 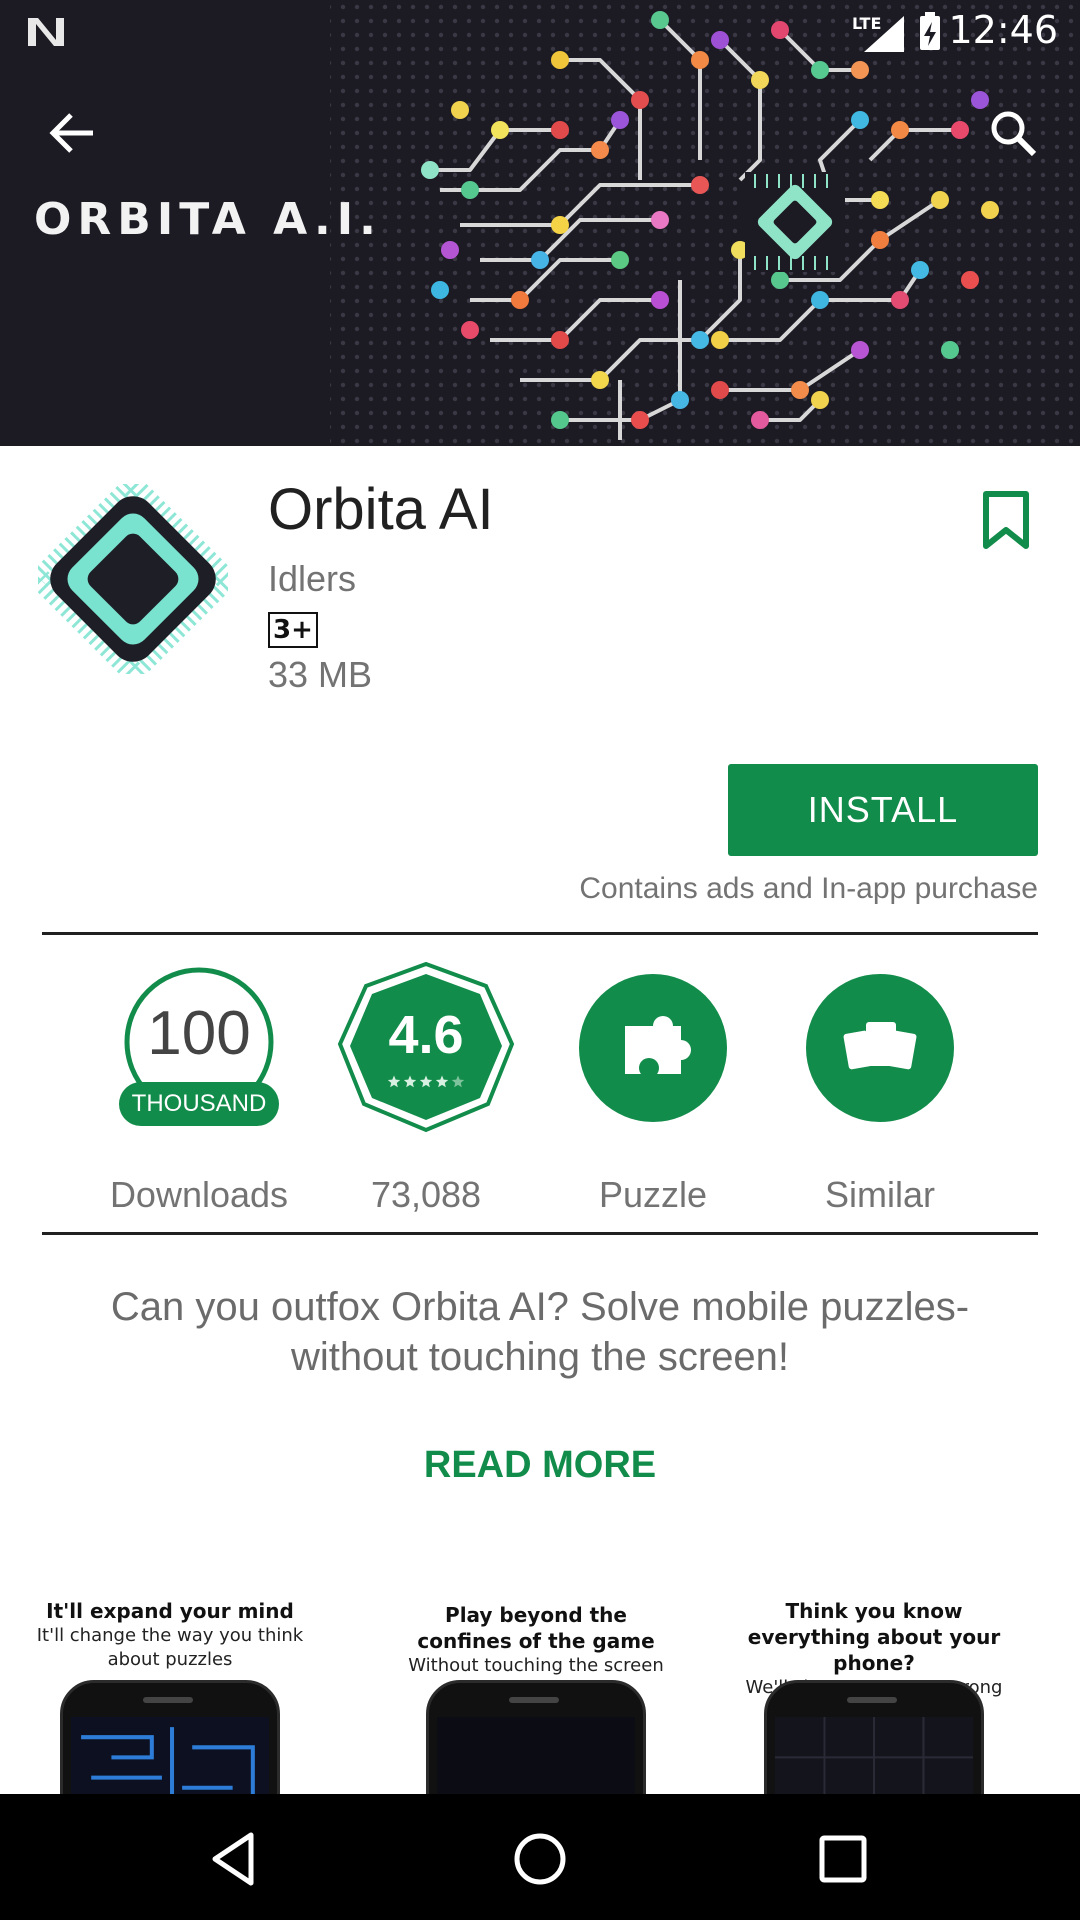 I want to click on downloads-label: Downloads, so click(x=199, y=1194).